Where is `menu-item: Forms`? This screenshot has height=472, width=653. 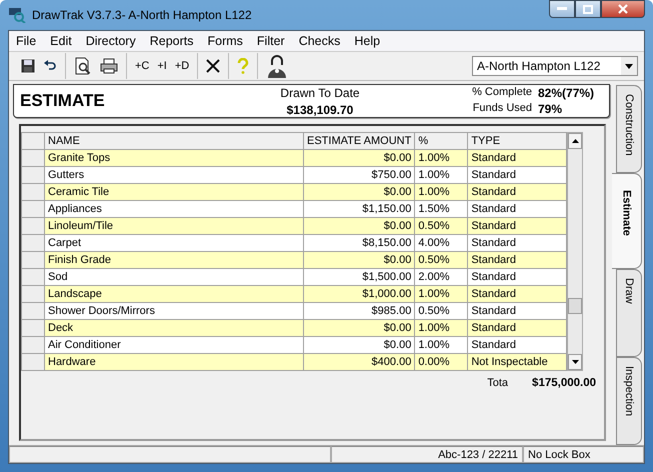 menu-item: Forms is located at coordinates (225, 41).